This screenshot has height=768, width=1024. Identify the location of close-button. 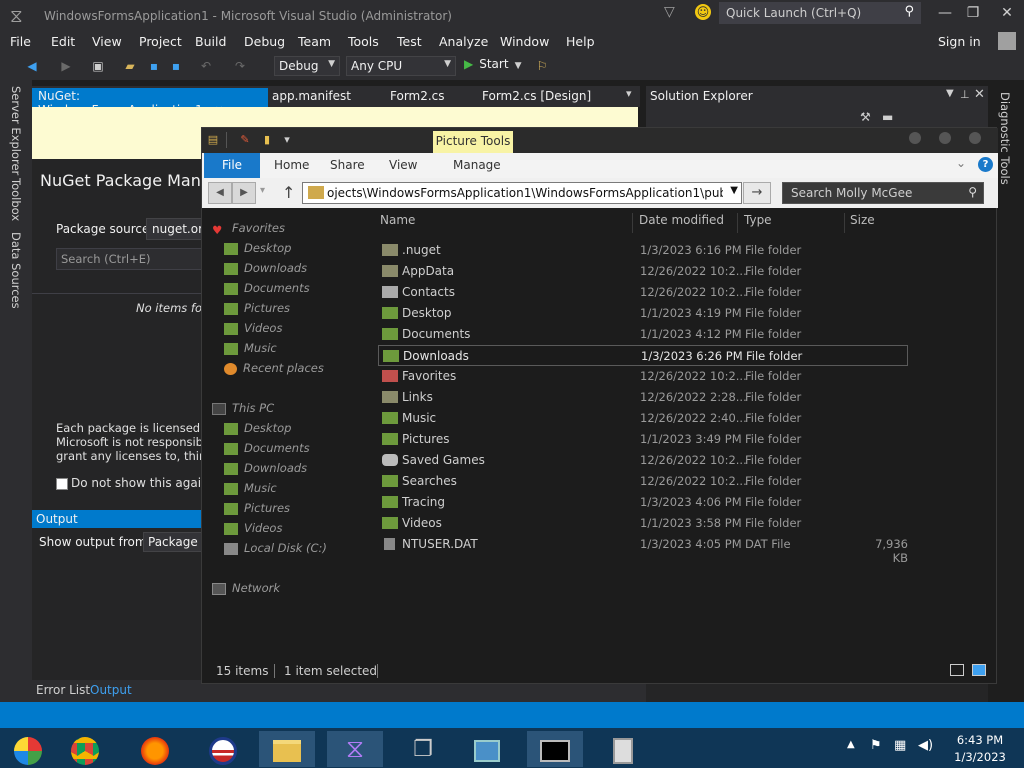
(975, 138).